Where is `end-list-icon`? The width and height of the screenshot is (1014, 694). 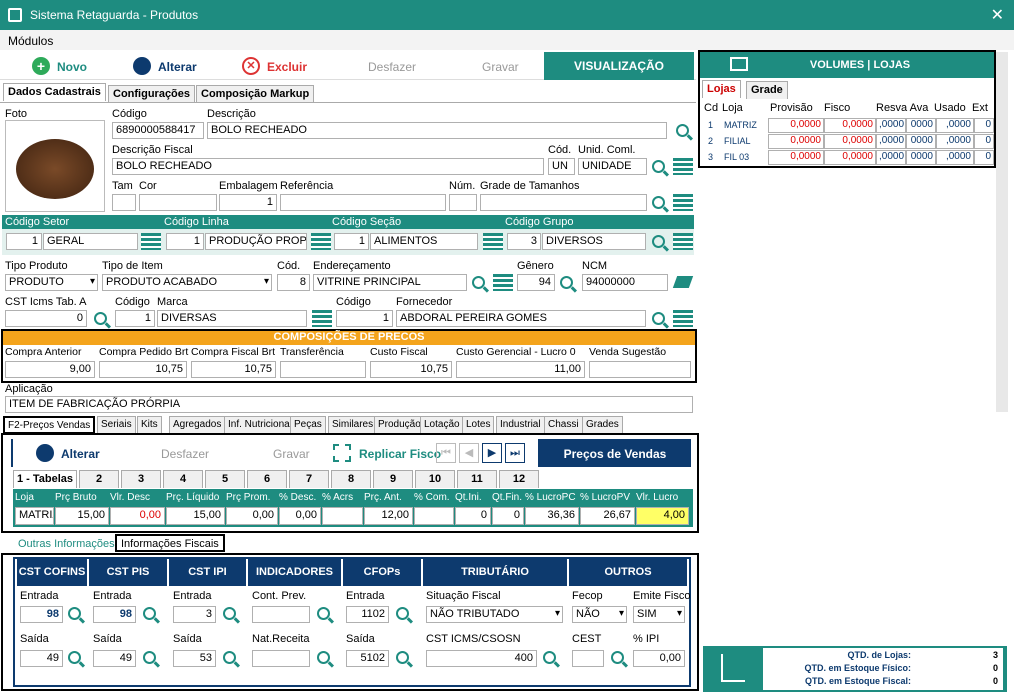
end-list-icon is located at coordinates (503, 282).